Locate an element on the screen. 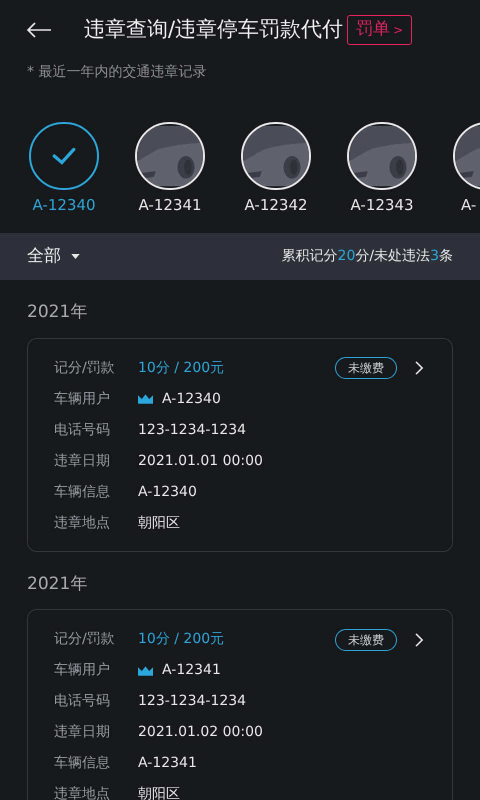  page-title: 违章查询/违章停车罚款代付 is located at coordinates (214, 30).